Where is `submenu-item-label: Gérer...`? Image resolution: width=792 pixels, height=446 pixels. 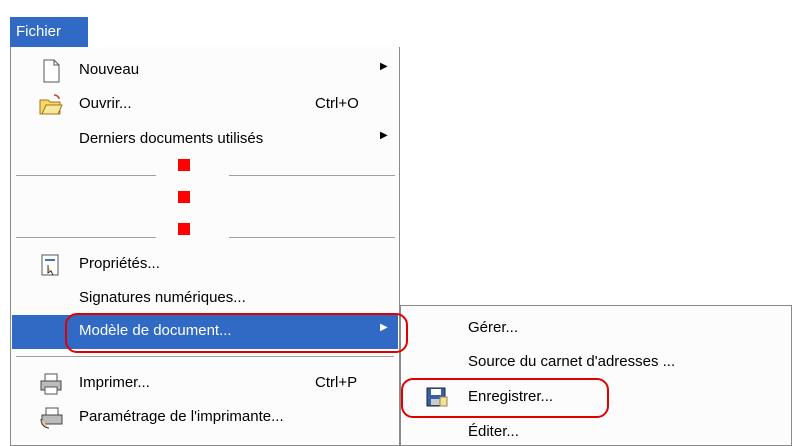 submenu-item-label: Gérer... is located at coordinates (493, 327).